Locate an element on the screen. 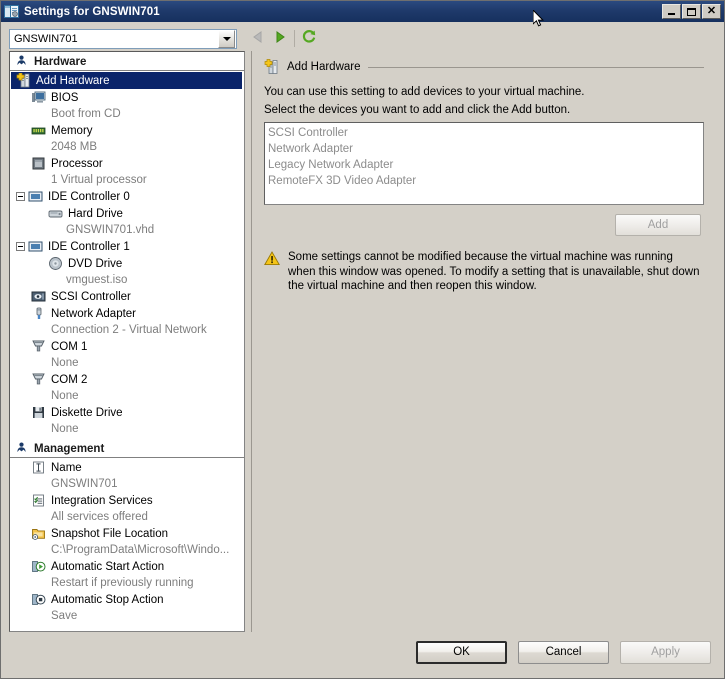 This screenshot has width=725, height=679. integration-services-icon is located at coordinates (39, 500).